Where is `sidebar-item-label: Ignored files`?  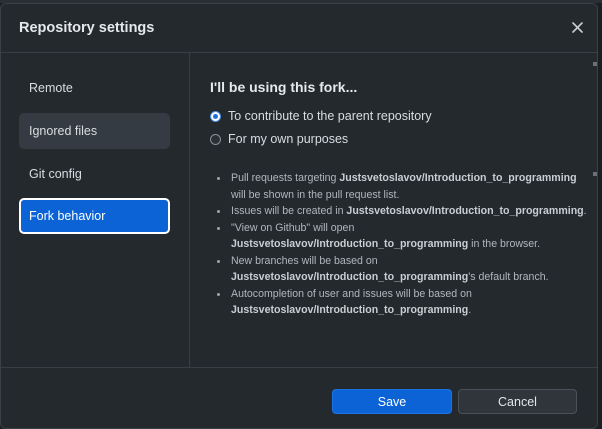 sidebar-item-label: Ignored files is located at coordinates (63, 131).